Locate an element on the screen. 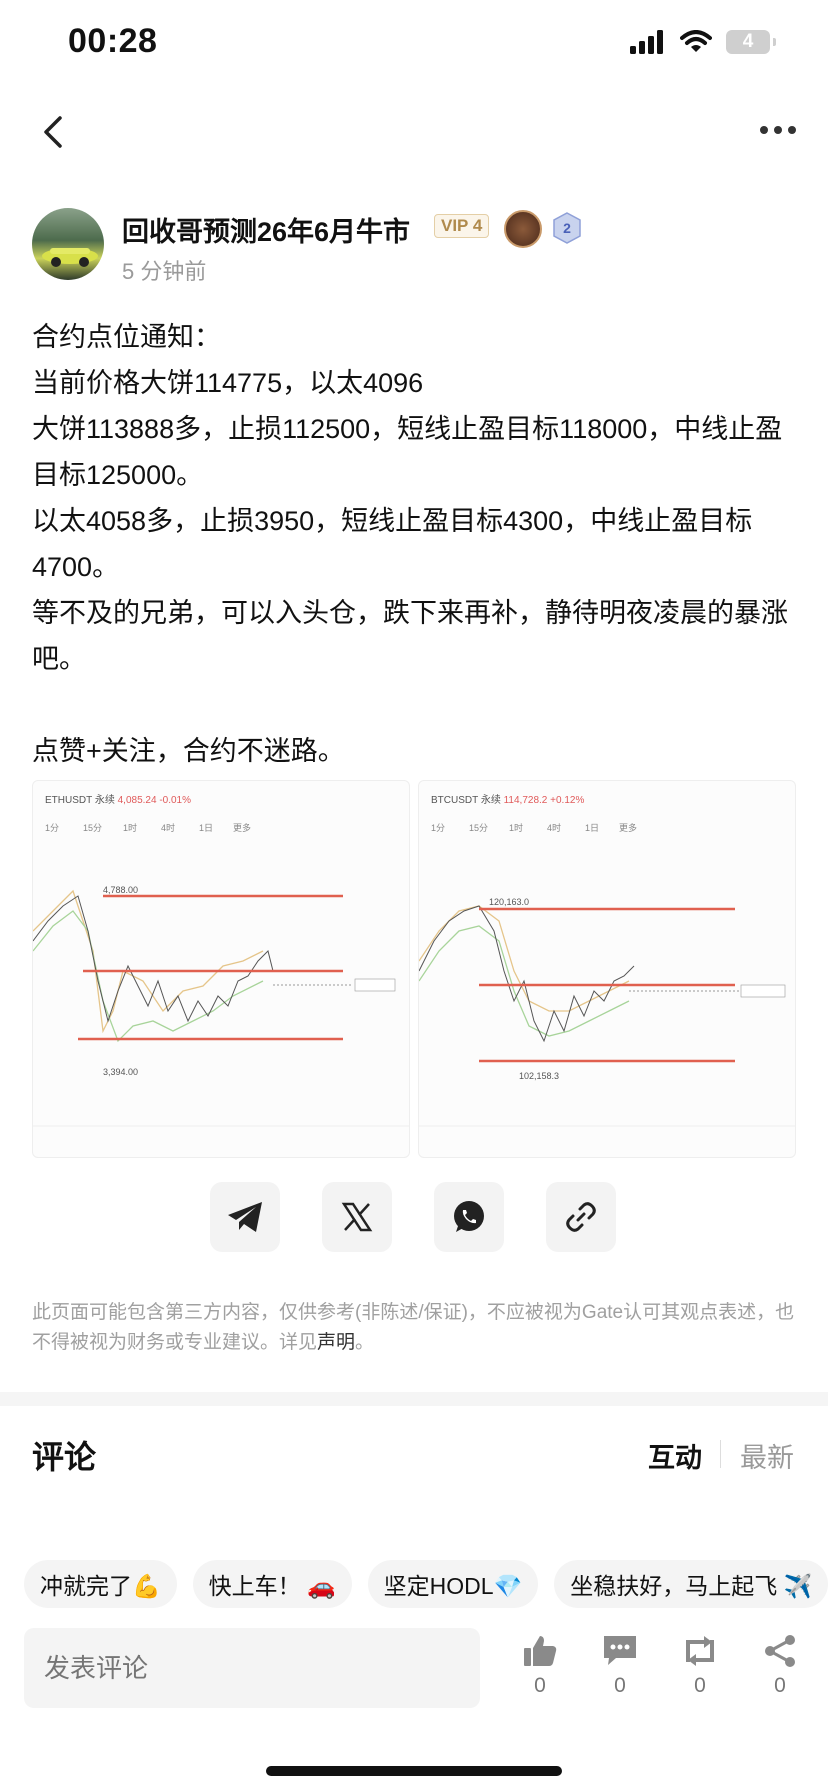  level-badge-icon: 2 is located at coordinates (567, 228).